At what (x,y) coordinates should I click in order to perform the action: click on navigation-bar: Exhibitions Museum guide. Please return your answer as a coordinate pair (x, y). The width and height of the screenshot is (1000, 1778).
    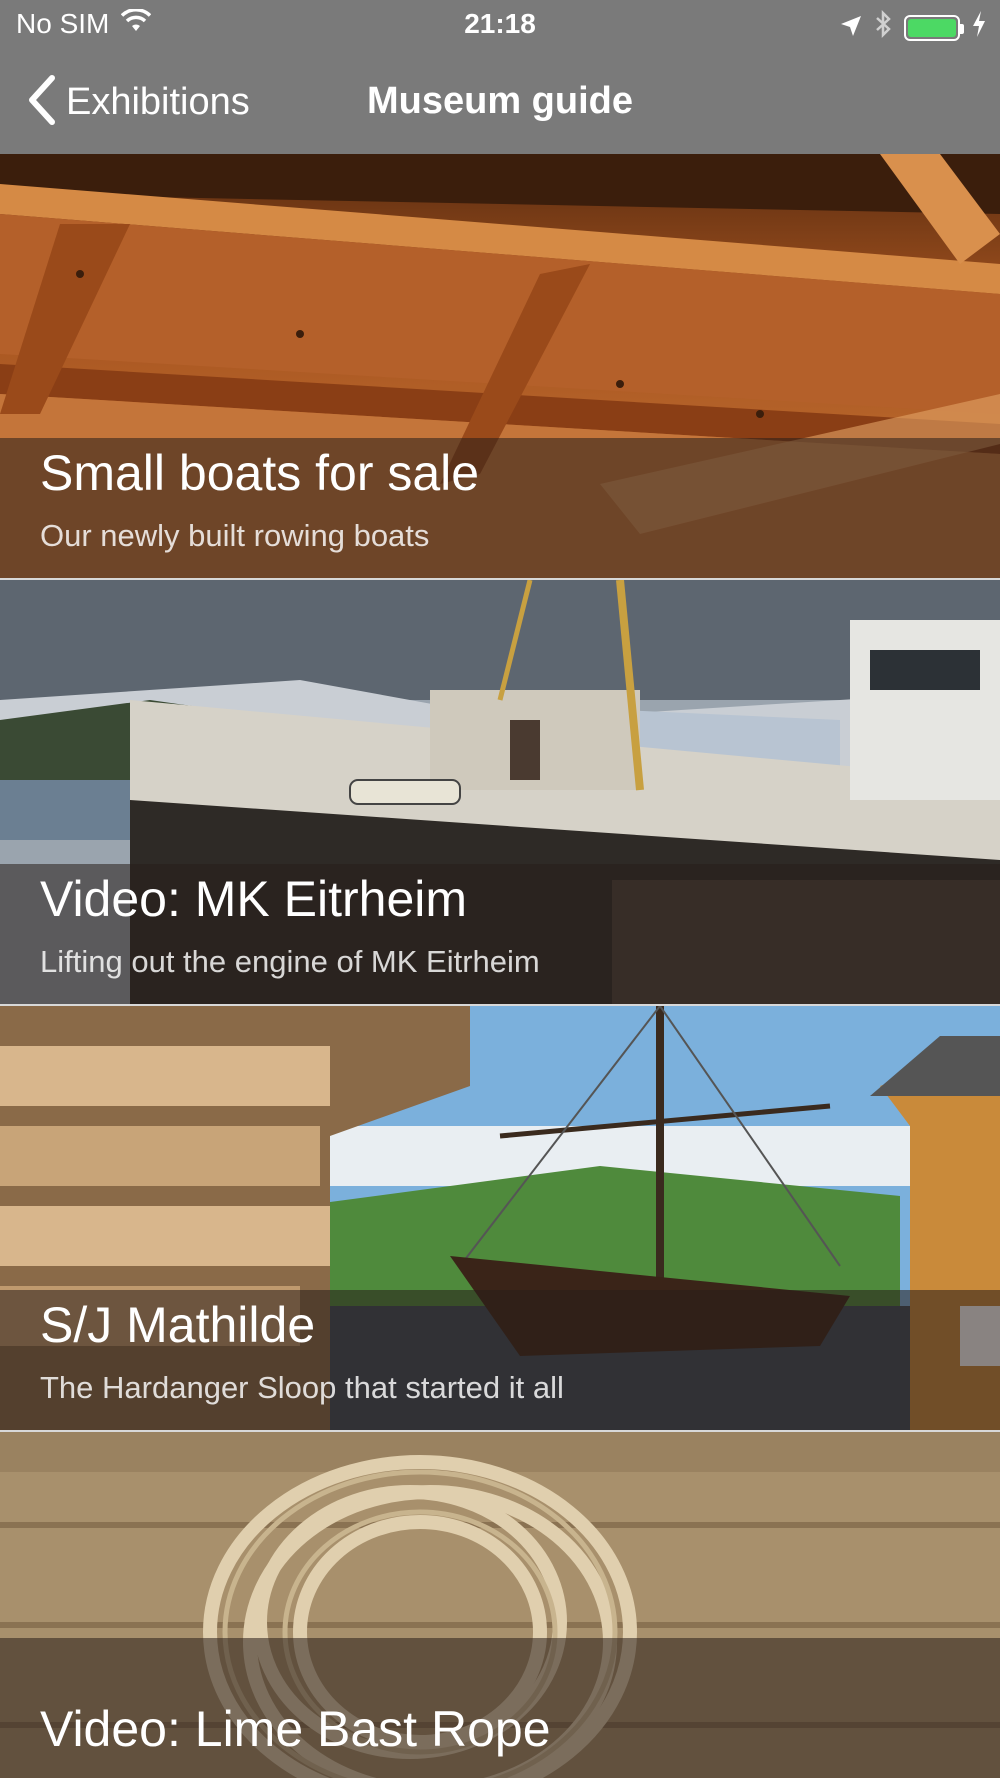
    Looking at the image, I should click on (500, 102).